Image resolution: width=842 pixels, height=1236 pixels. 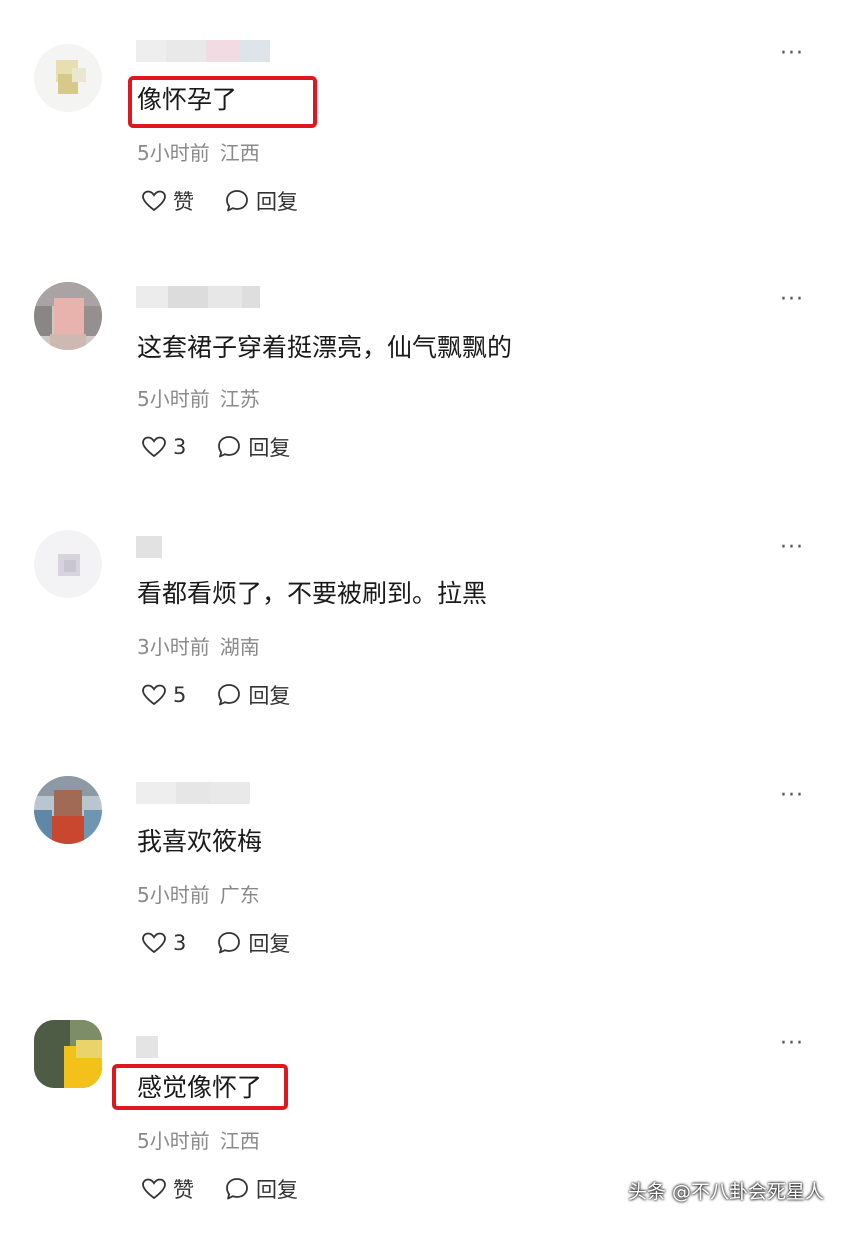 I want to click on comment-meta: 5小时前 广东, so click(x=198, y=895).